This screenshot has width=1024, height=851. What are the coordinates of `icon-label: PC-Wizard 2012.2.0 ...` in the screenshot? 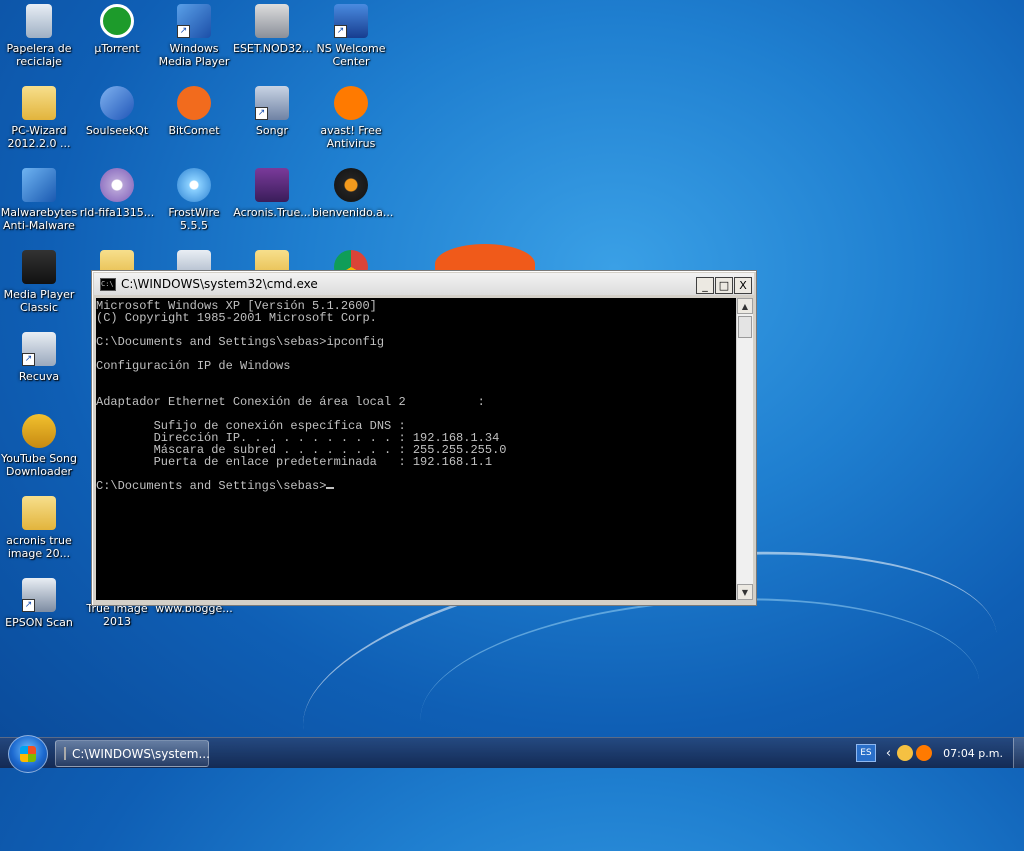 It's located at (39, 137).